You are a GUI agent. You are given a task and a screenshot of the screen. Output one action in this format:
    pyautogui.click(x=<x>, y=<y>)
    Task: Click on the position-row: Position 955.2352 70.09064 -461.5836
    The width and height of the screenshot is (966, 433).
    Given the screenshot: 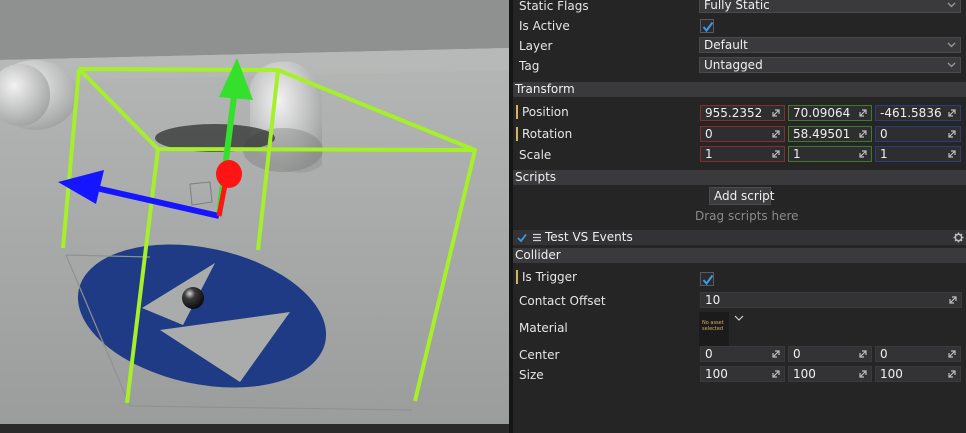 What is the action you would take?
    pyautogui.click(x=739, y=113)
    